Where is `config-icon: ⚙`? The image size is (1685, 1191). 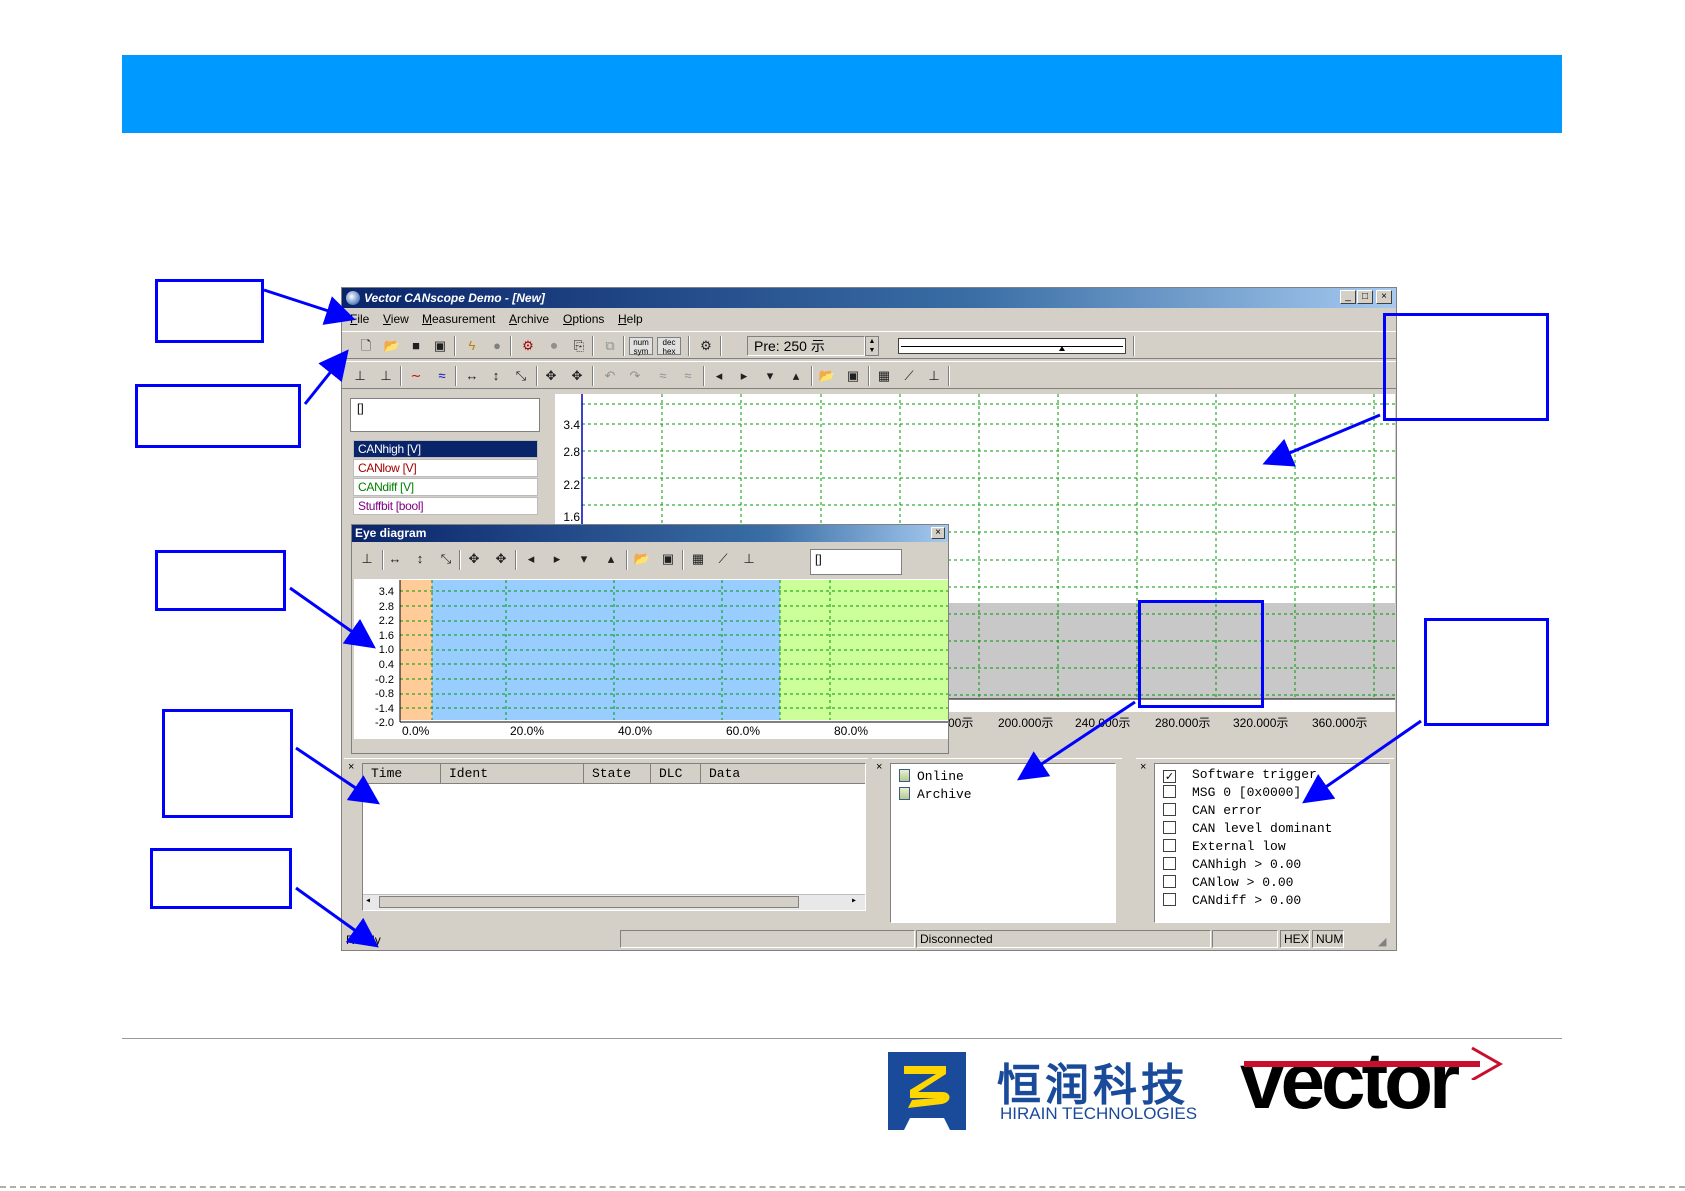
config-icon: ⚙ is located at coordinates (528, 346).